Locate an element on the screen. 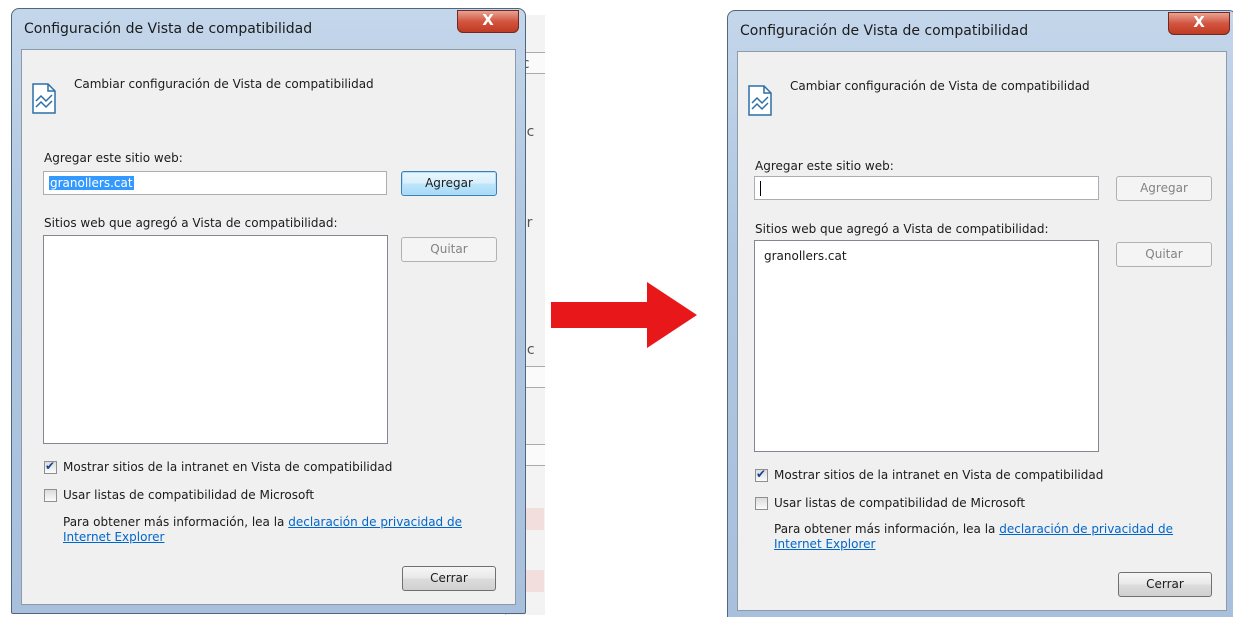 The image size is (1233, 617). add-site-input-value: granollers.cat is located at coordinates (91, 183).